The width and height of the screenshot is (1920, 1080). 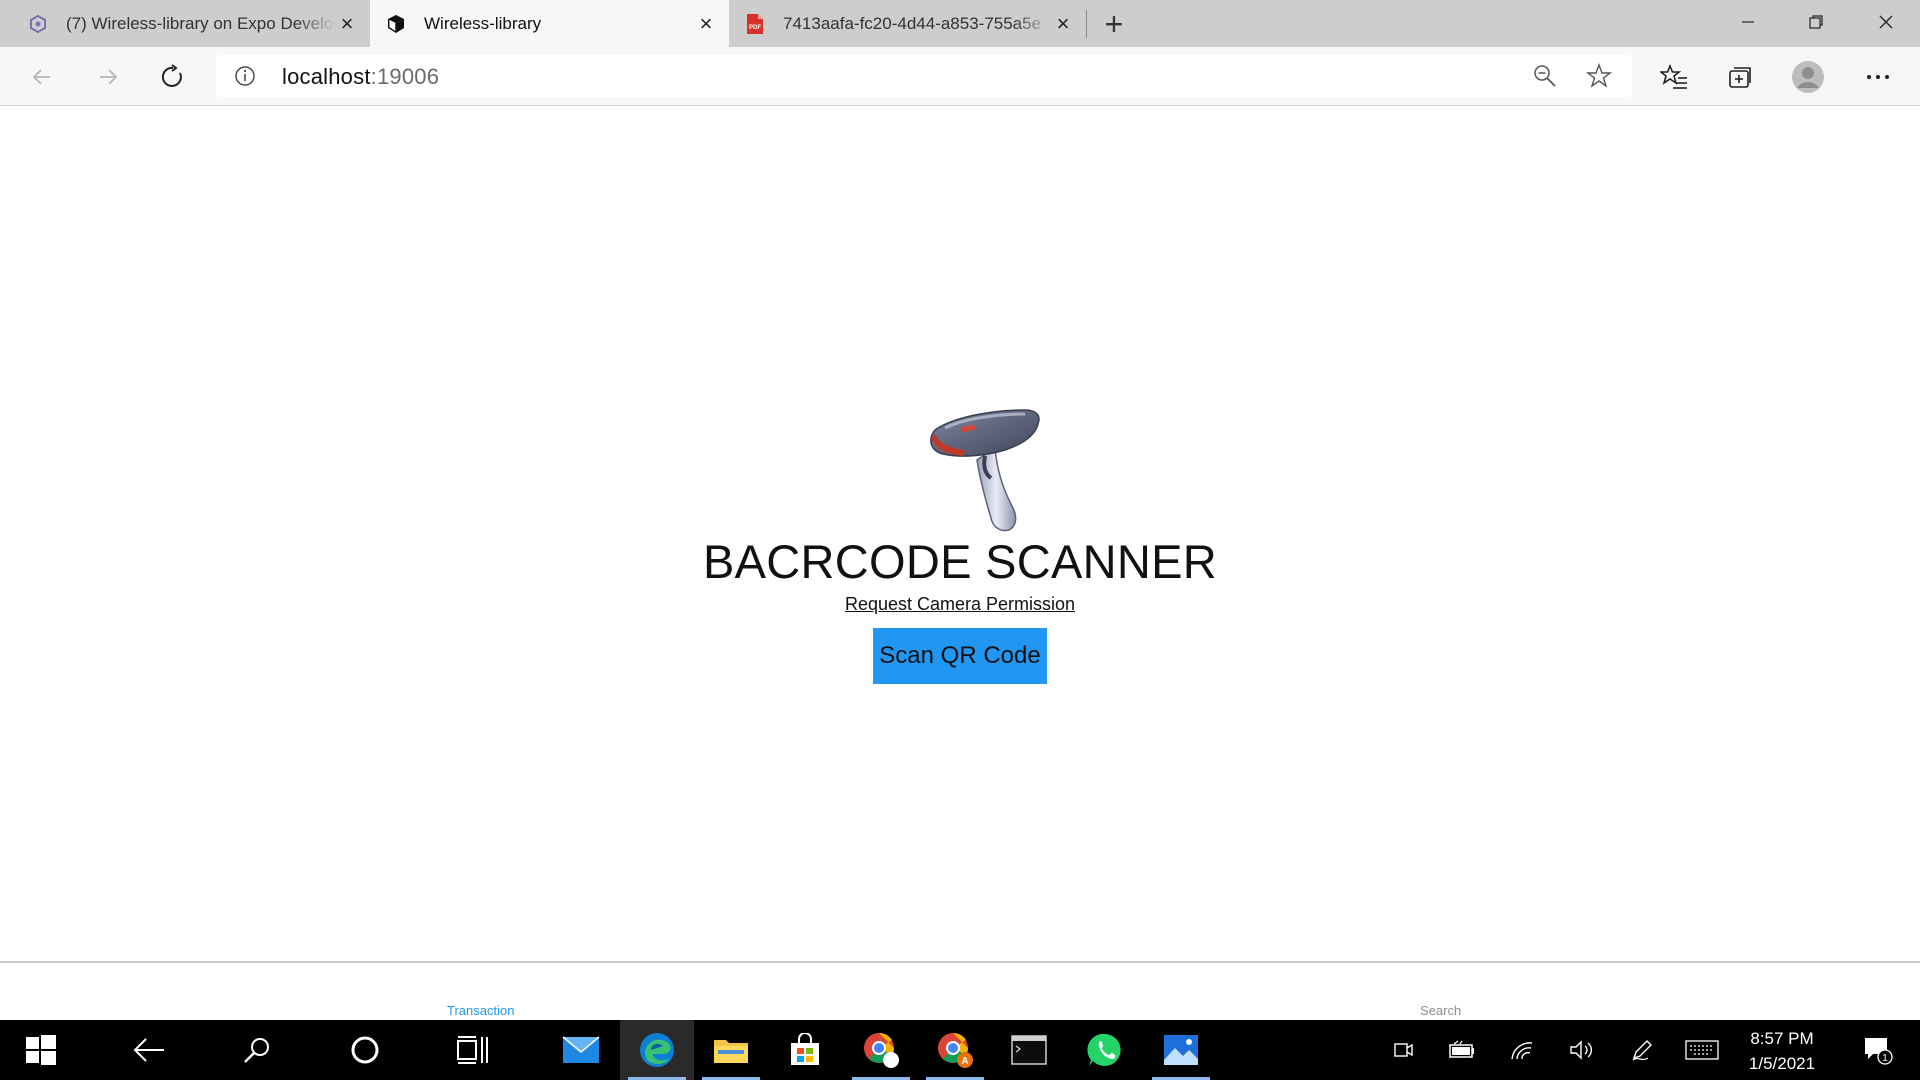 I want to click on volume-icon, so click(x=1582, y=1050).